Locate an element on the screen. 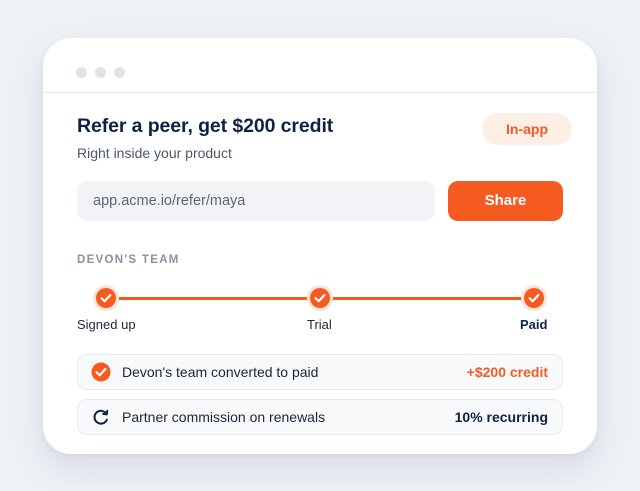 This screenshot has height=491, width=640. card-subtitle: Right inside your product is located at coordinates (154, 153).